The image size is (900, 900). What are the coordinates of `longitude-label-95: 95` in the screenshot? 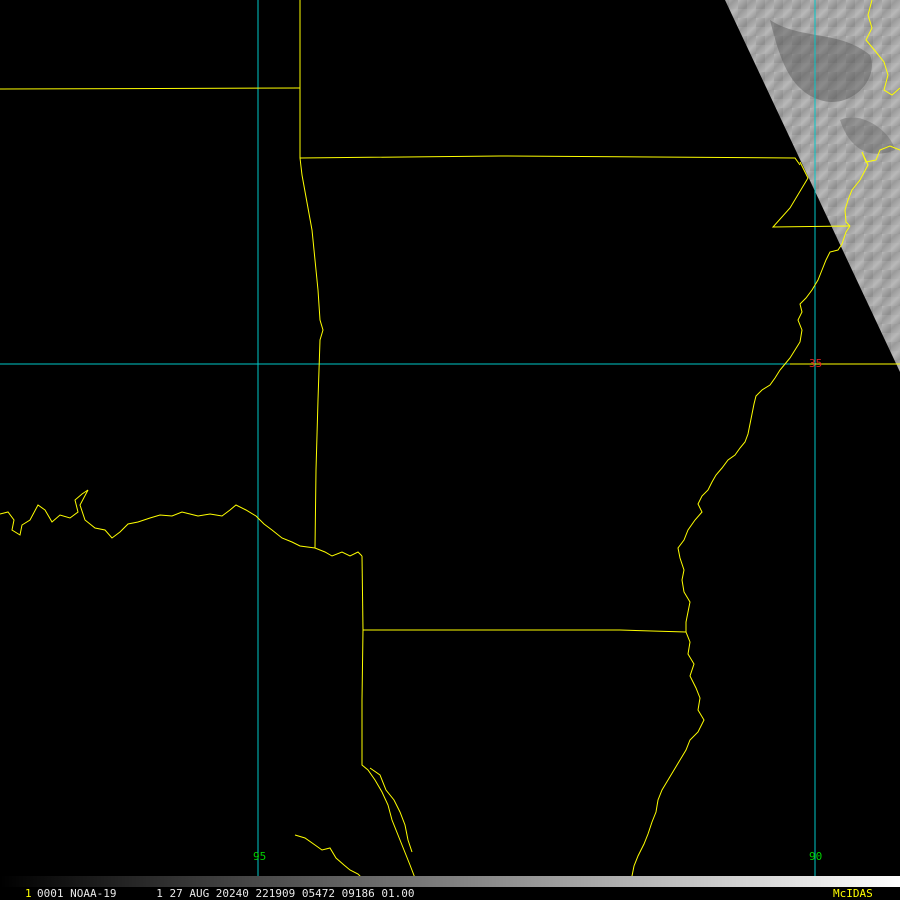 It's located at (259, 856).